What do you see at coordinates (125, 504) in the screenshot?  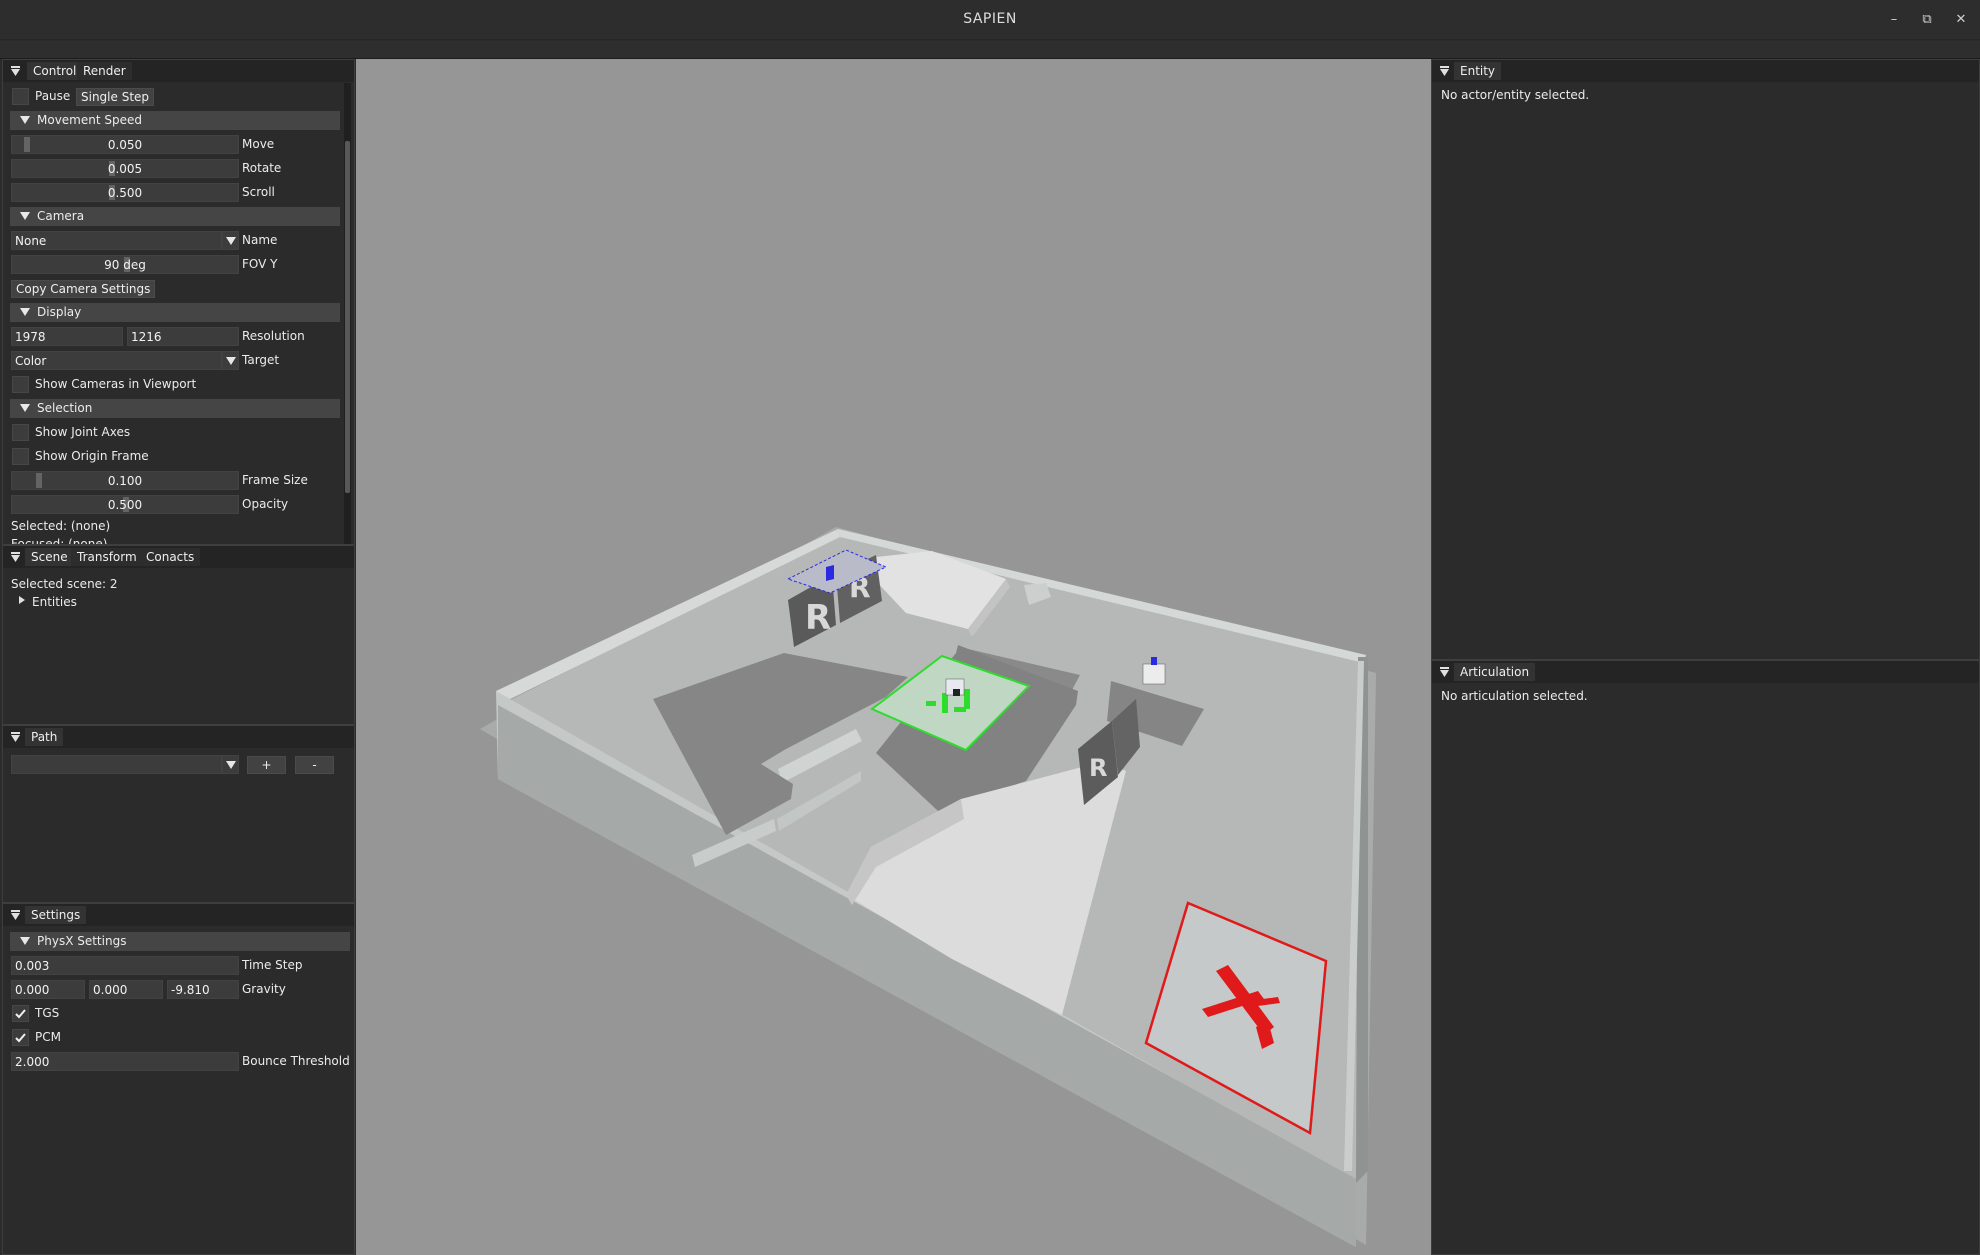 I see `opacity-slider: 0.500` at bounding box center [125, 504].